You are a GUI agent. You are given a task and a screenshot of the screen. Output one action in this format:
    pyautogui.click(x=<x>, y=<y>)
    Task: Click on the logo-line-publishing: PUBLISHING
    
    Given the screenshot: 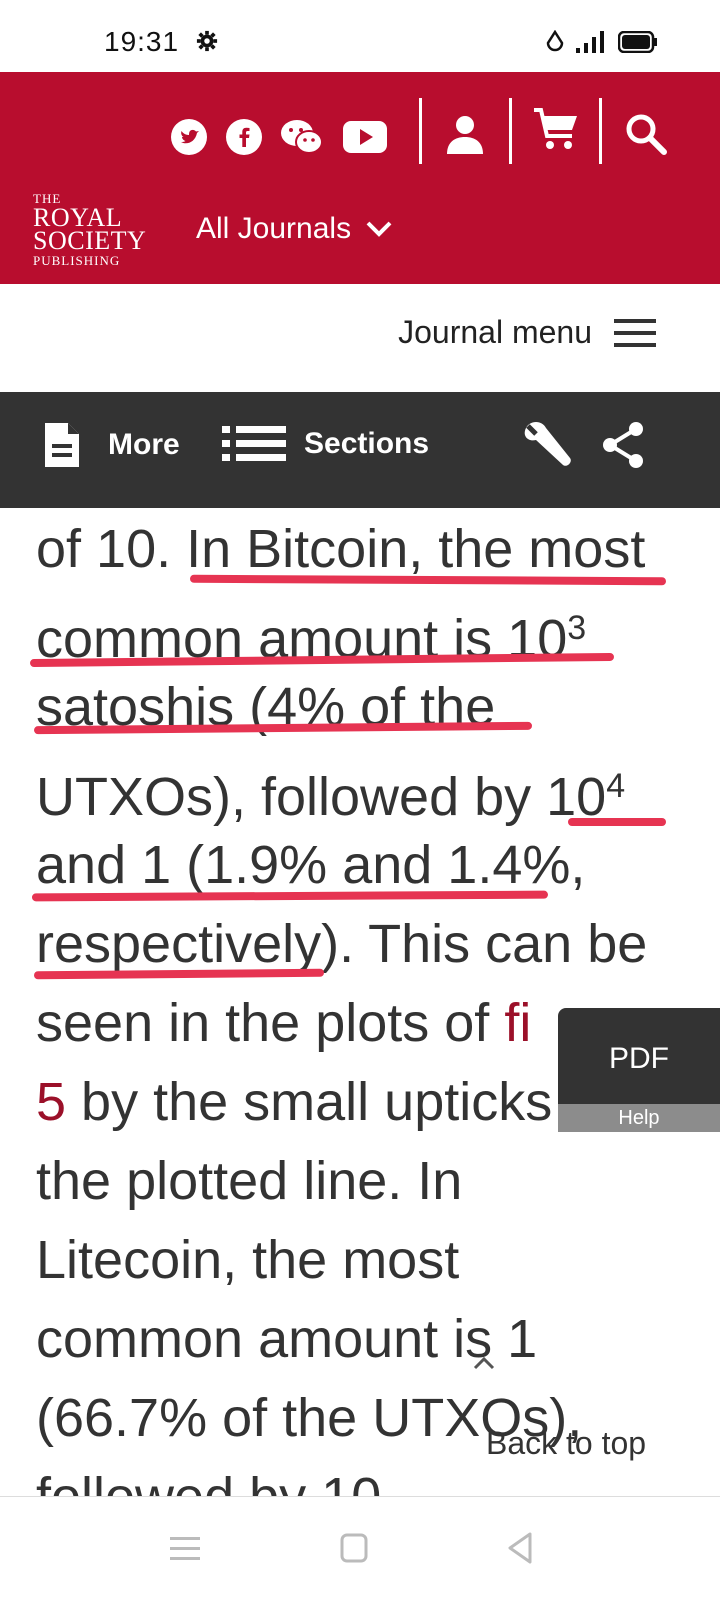 What is the action you would take?
    pyautogui.click(x=77, y=260)
    